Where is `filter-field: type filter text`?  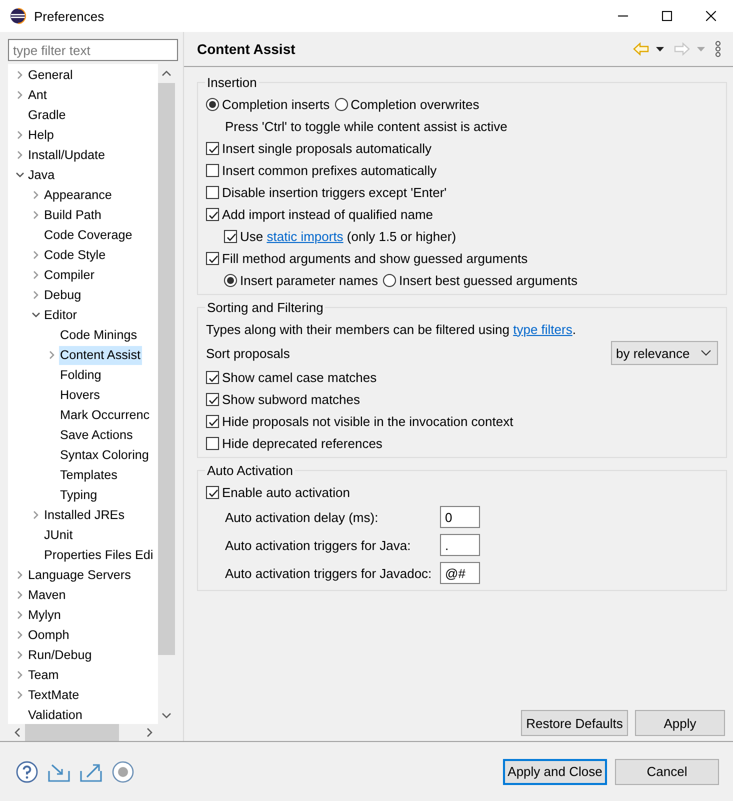
filter-field: type filter text is located at coordinates (93, 50).